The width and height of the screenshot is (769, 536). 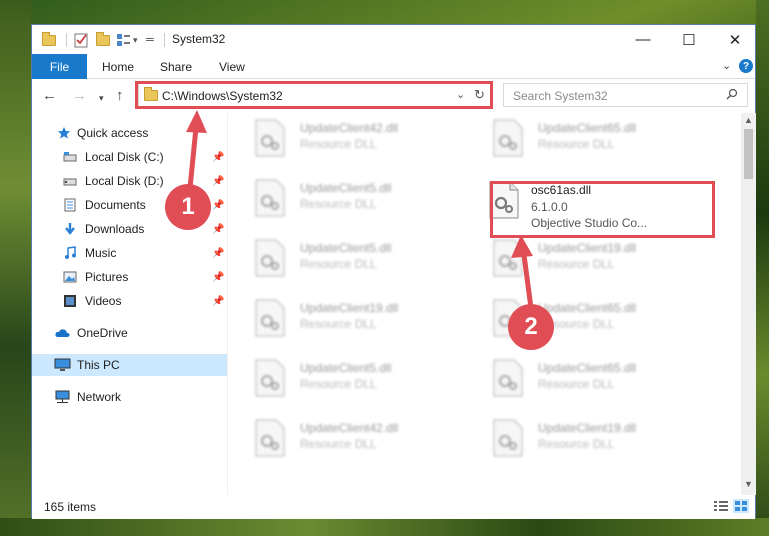 What do you see at coordinates (59, 66) in the screenshot?
I see `tab-file: File` at bounding box center [59, 66].